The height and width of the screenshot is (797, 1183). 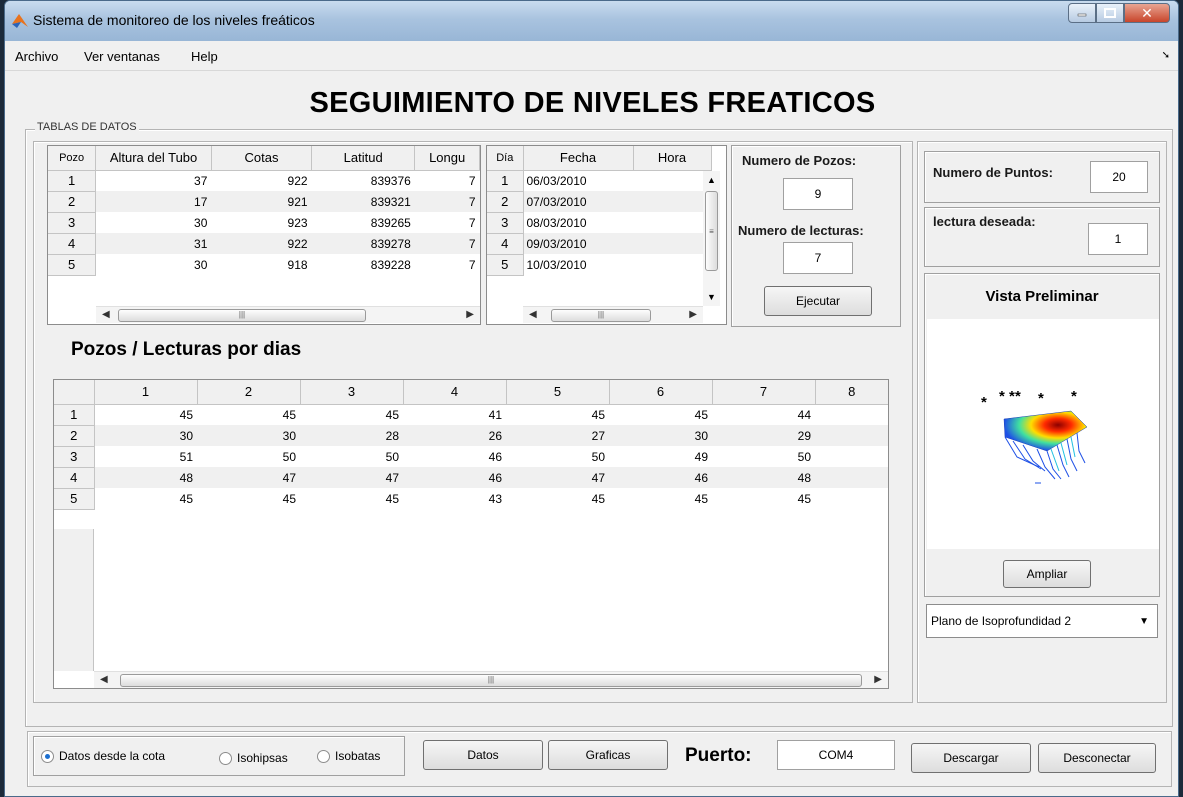 What do you see at coordinates (711, 297) in the screenshot?
I see `scroll-down-icon: ▼` at bounding box center [711, 297].